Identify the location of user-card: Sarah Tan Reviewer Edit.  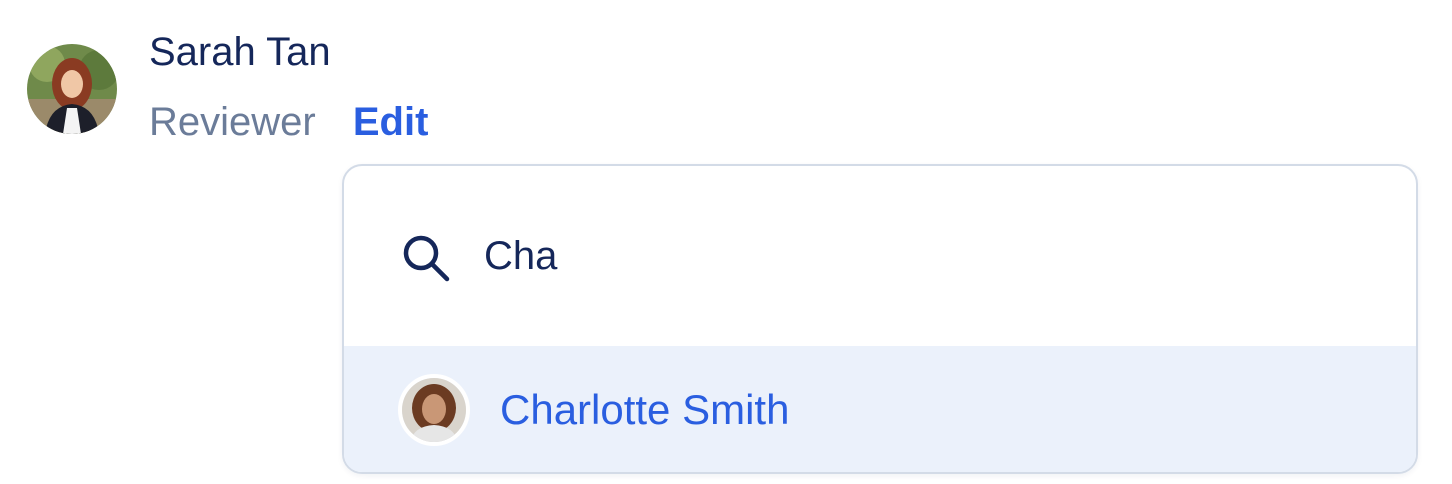
(327, 88).